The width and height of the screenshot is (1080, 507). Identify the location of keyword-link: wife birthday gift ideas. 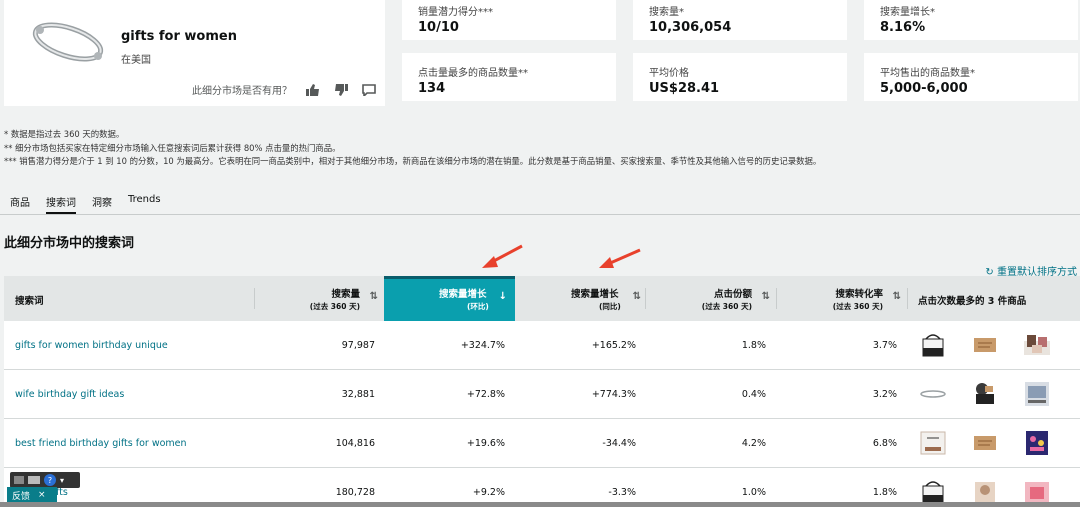
(69, 394).